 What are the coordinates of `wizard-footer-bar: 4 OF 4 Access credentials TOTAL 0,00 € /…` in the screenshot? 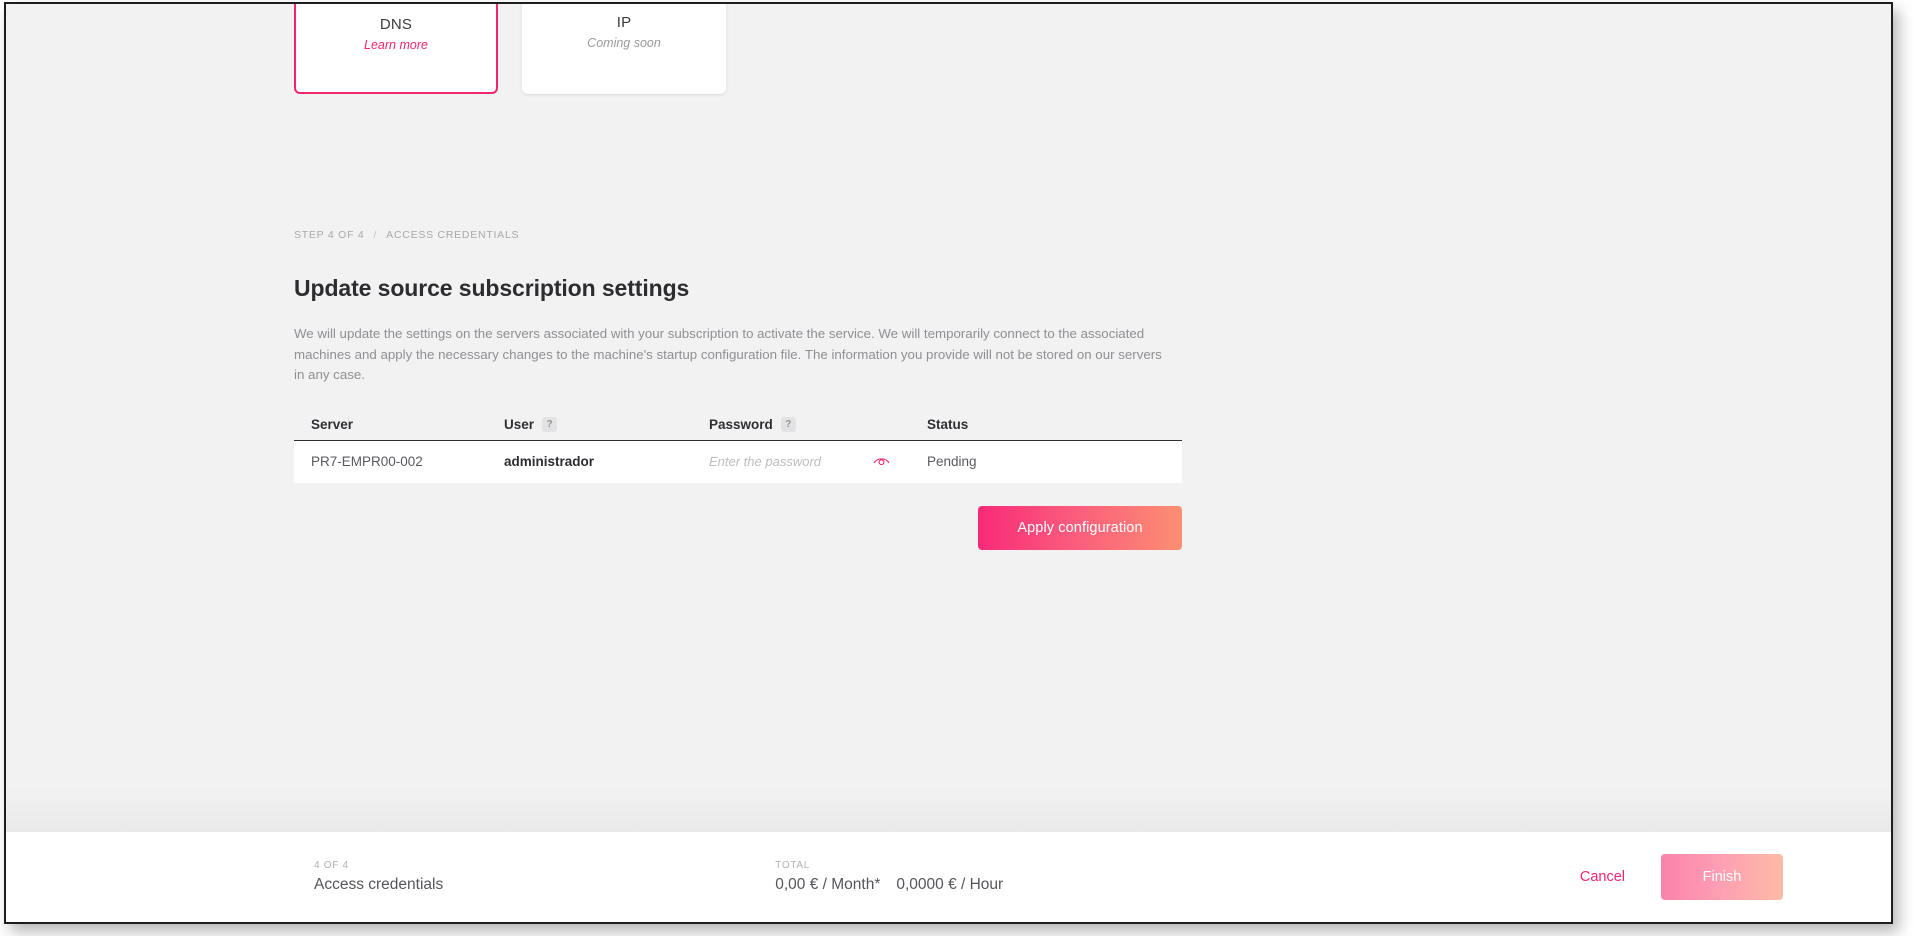 It's located at (948, 877).